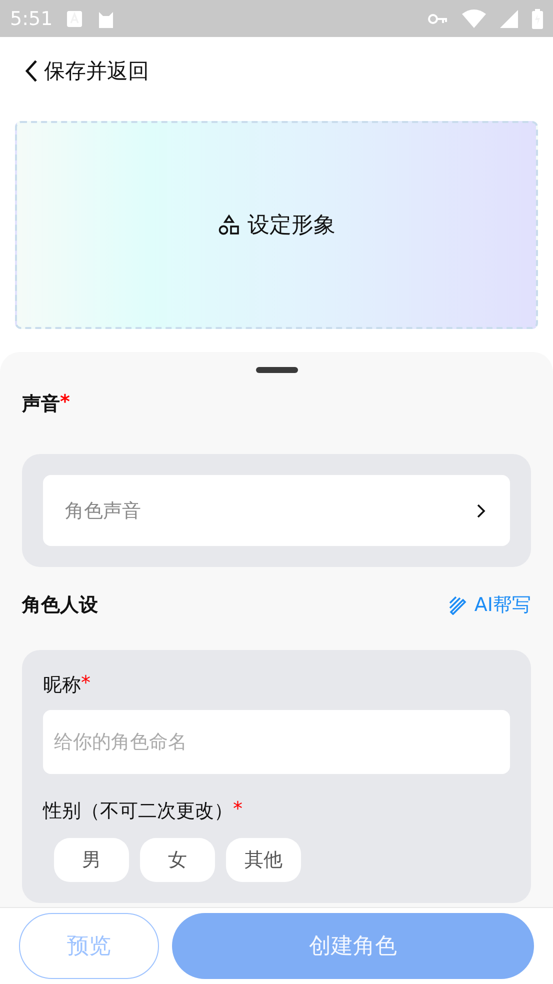  Describe the element at coordinates (537, 18) in the screenshot. I see `battery-icon` at that location.